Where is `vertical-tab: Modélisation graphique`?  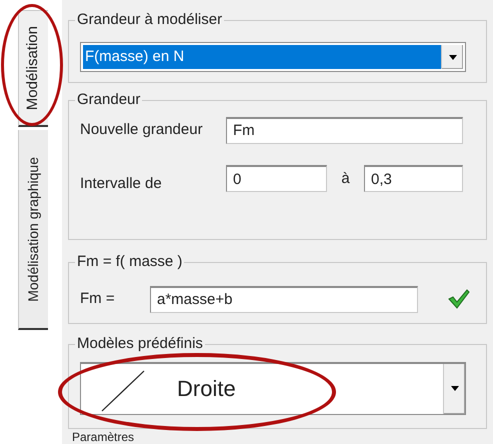
vertical-tab: Modélisation graphique is located at coordinates (33, 230).